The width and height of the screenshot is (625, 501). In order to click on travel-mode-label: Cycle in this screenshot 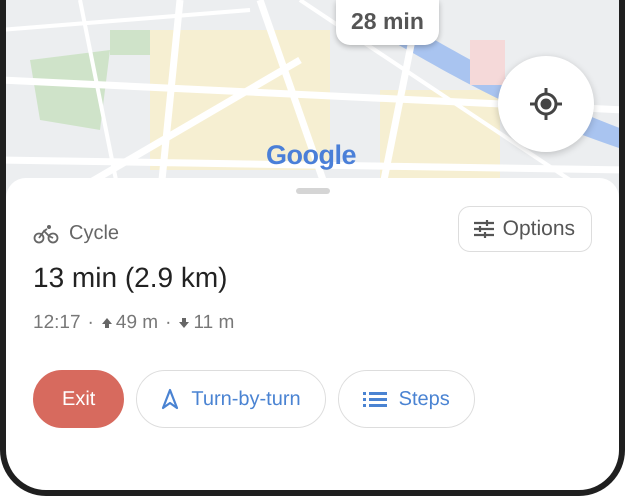, I will do `click(94, 233)`.